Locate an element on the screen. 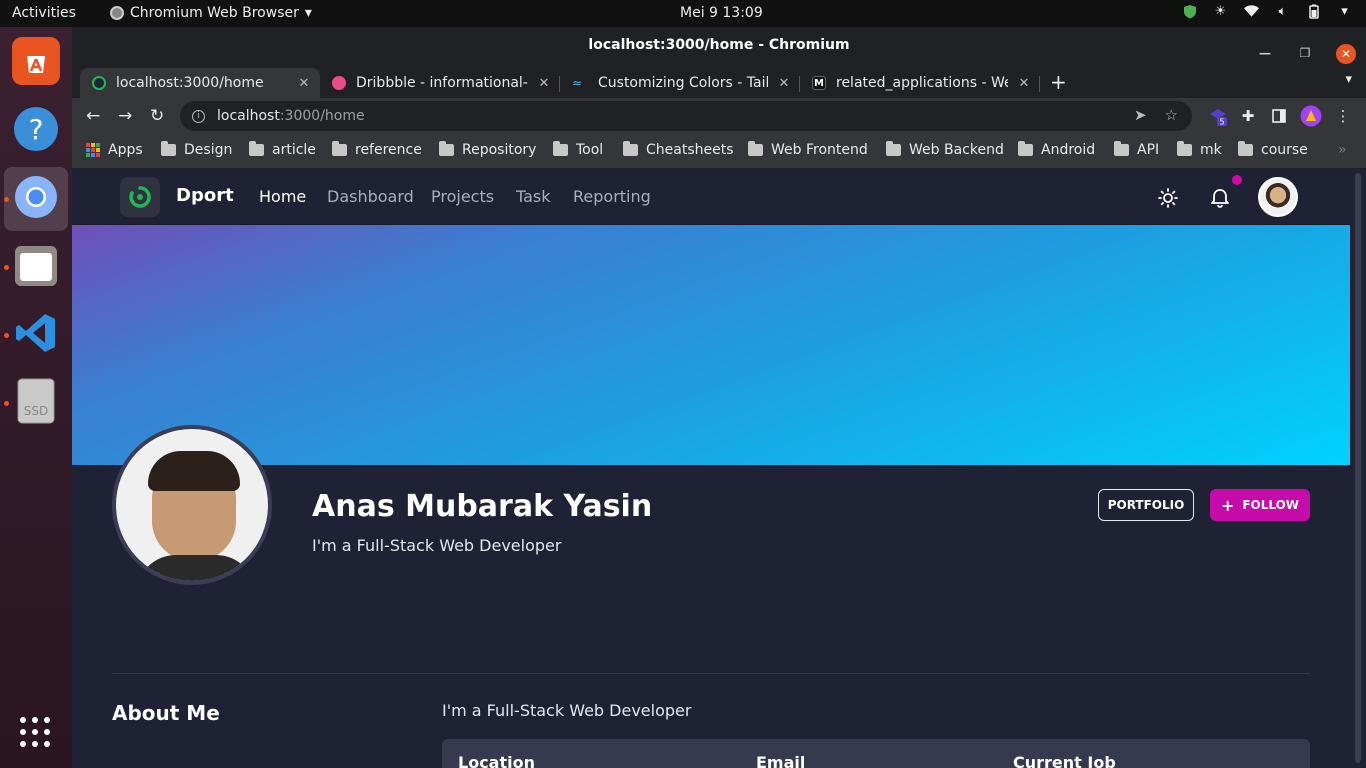 The width and height of the screenshot is (1366, 768). portfolio-button: PORTFOLIO is located at coordinates (1146, 505).